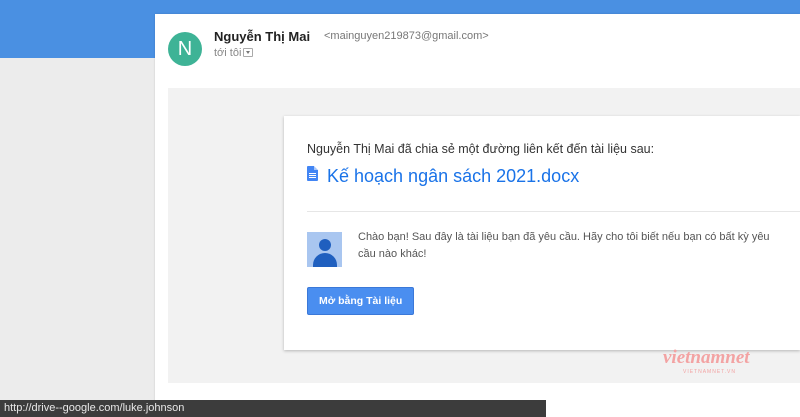  I want to click on watermark-text: vietnamnet, so click(706, 357).